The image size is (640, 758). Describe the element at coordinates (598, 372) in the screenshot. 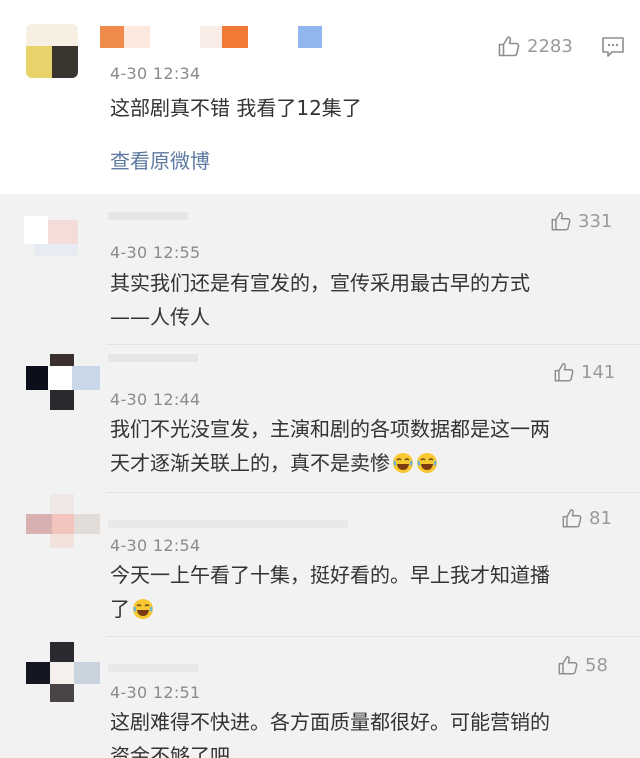

I see `like-count: 141` at that location.